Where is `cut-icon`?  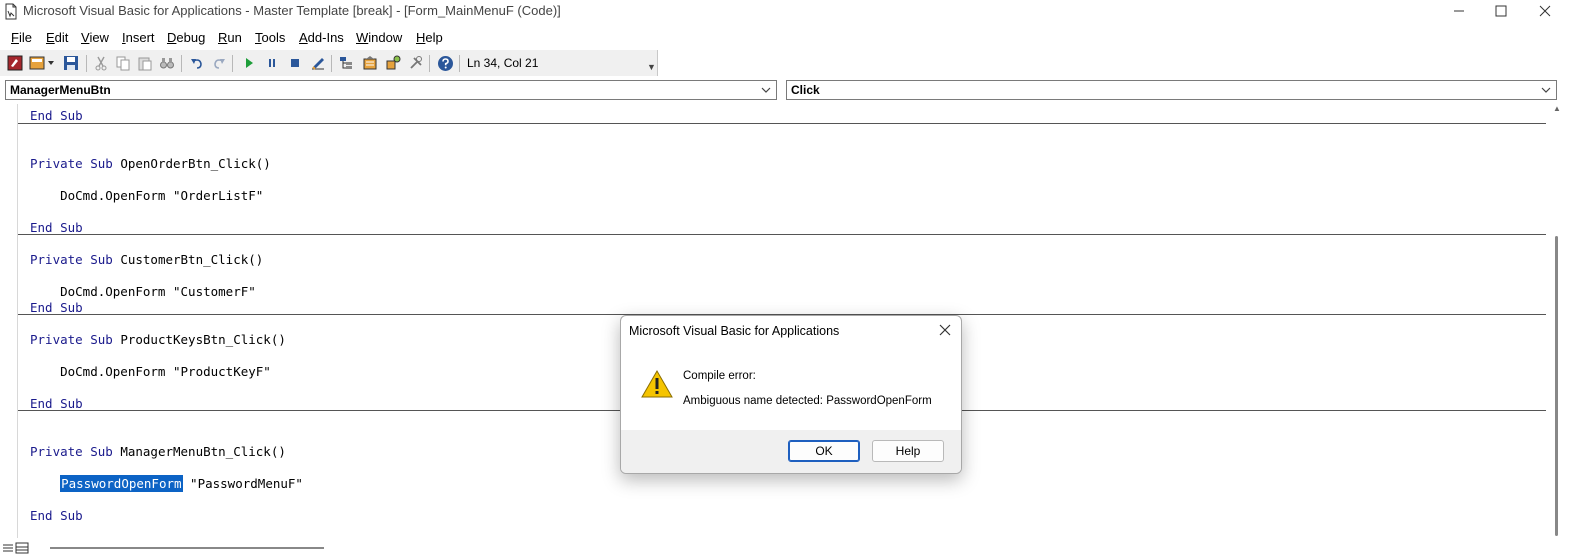 cut-icon is located at coordinates (101, 63).